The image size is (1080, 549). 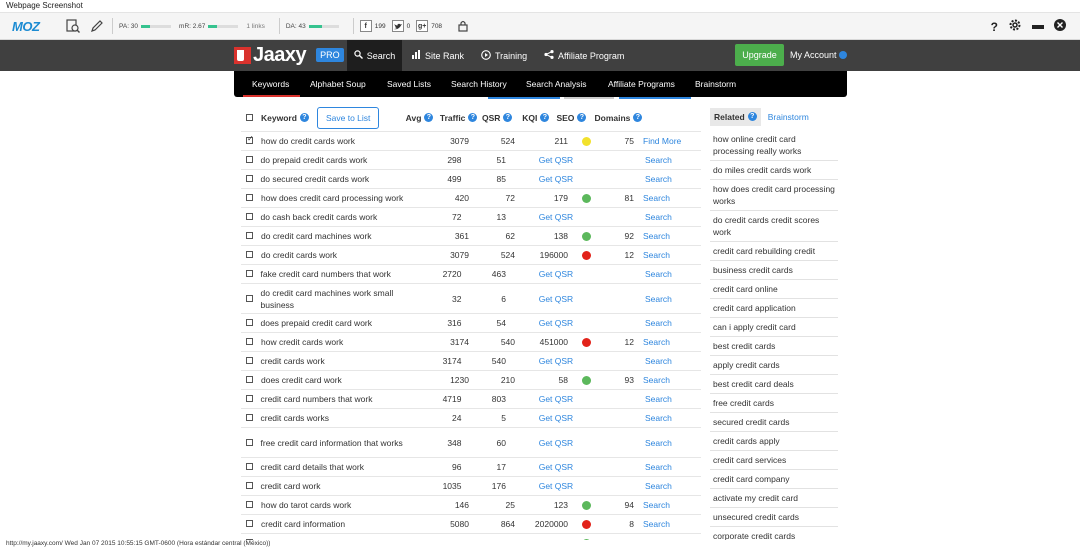 I want to click on related-keyword-item: free credit cards, so click(x=774, y=403).